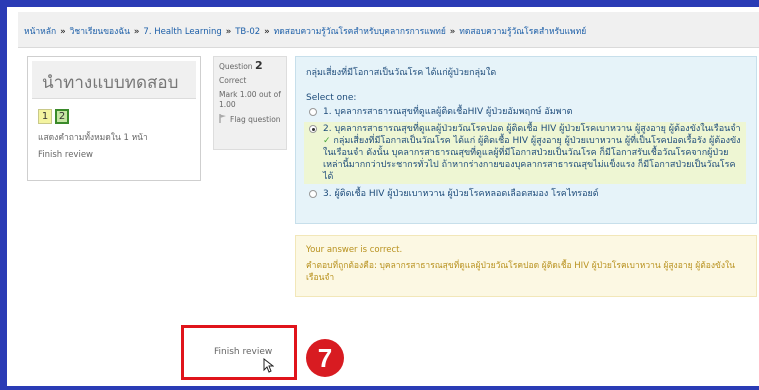  What do you see at coordinates (119, 137) in the screenshot?
I see `show-all-link: แสดงคำถามทั้งหมดใน 1 หน้า` at bounding box center [119, 137].